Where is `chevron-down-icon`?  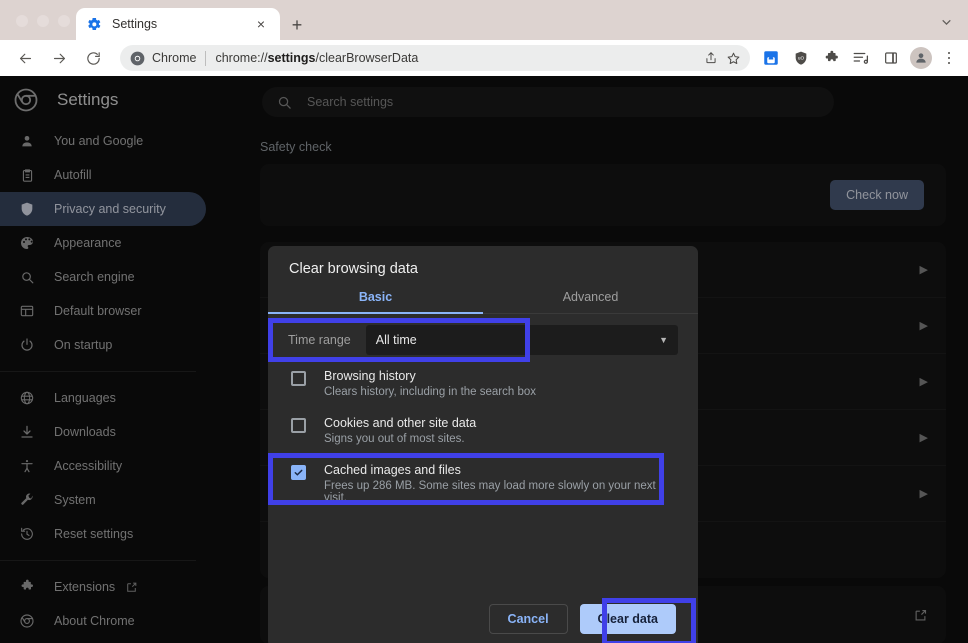
chevron-down-icon is located at coordinates (946, 22).